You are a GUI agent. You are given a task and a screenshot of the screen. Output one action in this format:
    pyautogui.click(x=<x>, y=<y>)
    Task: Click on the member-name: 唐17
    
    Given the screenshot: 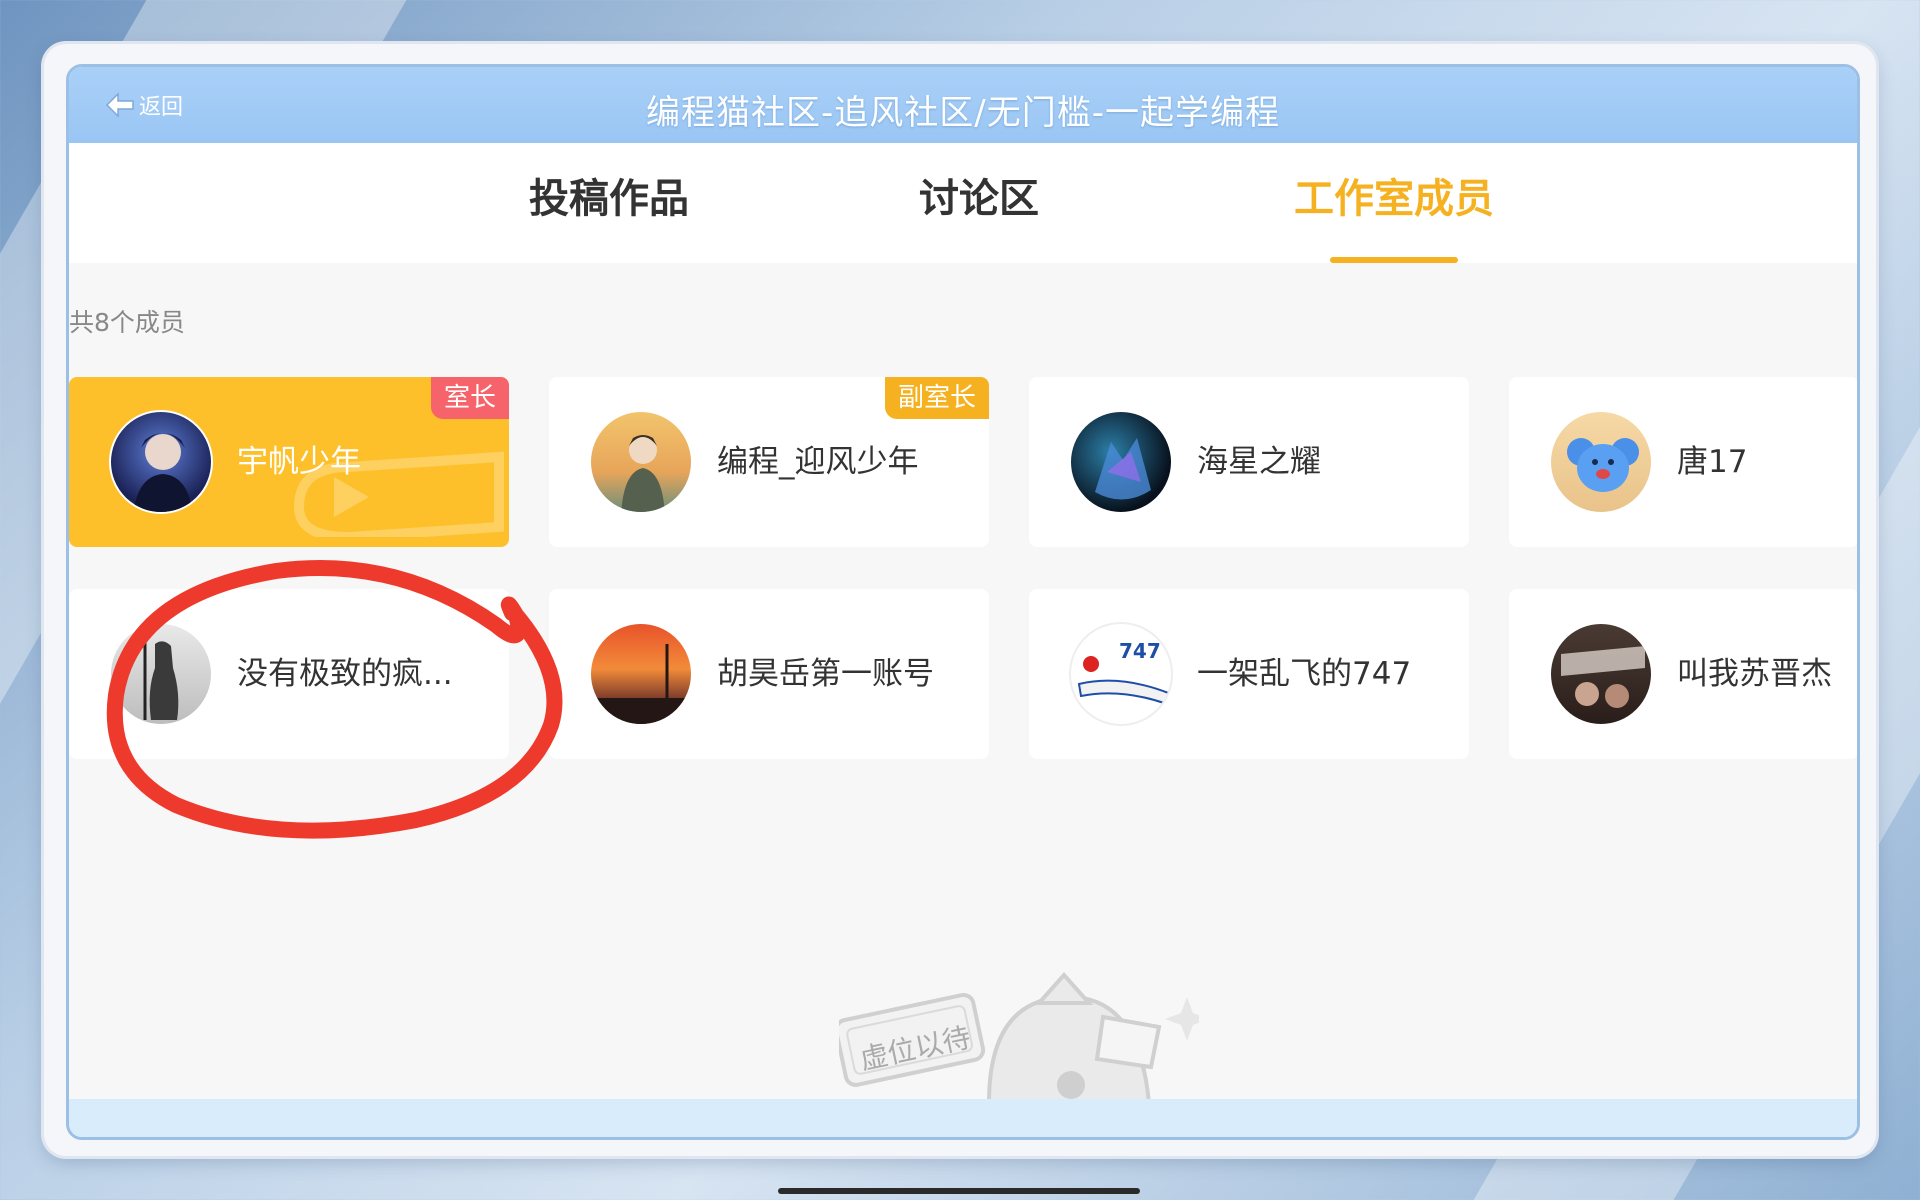 What is the action you would take?
    pyautogui.click(x=1712, y=462)
    